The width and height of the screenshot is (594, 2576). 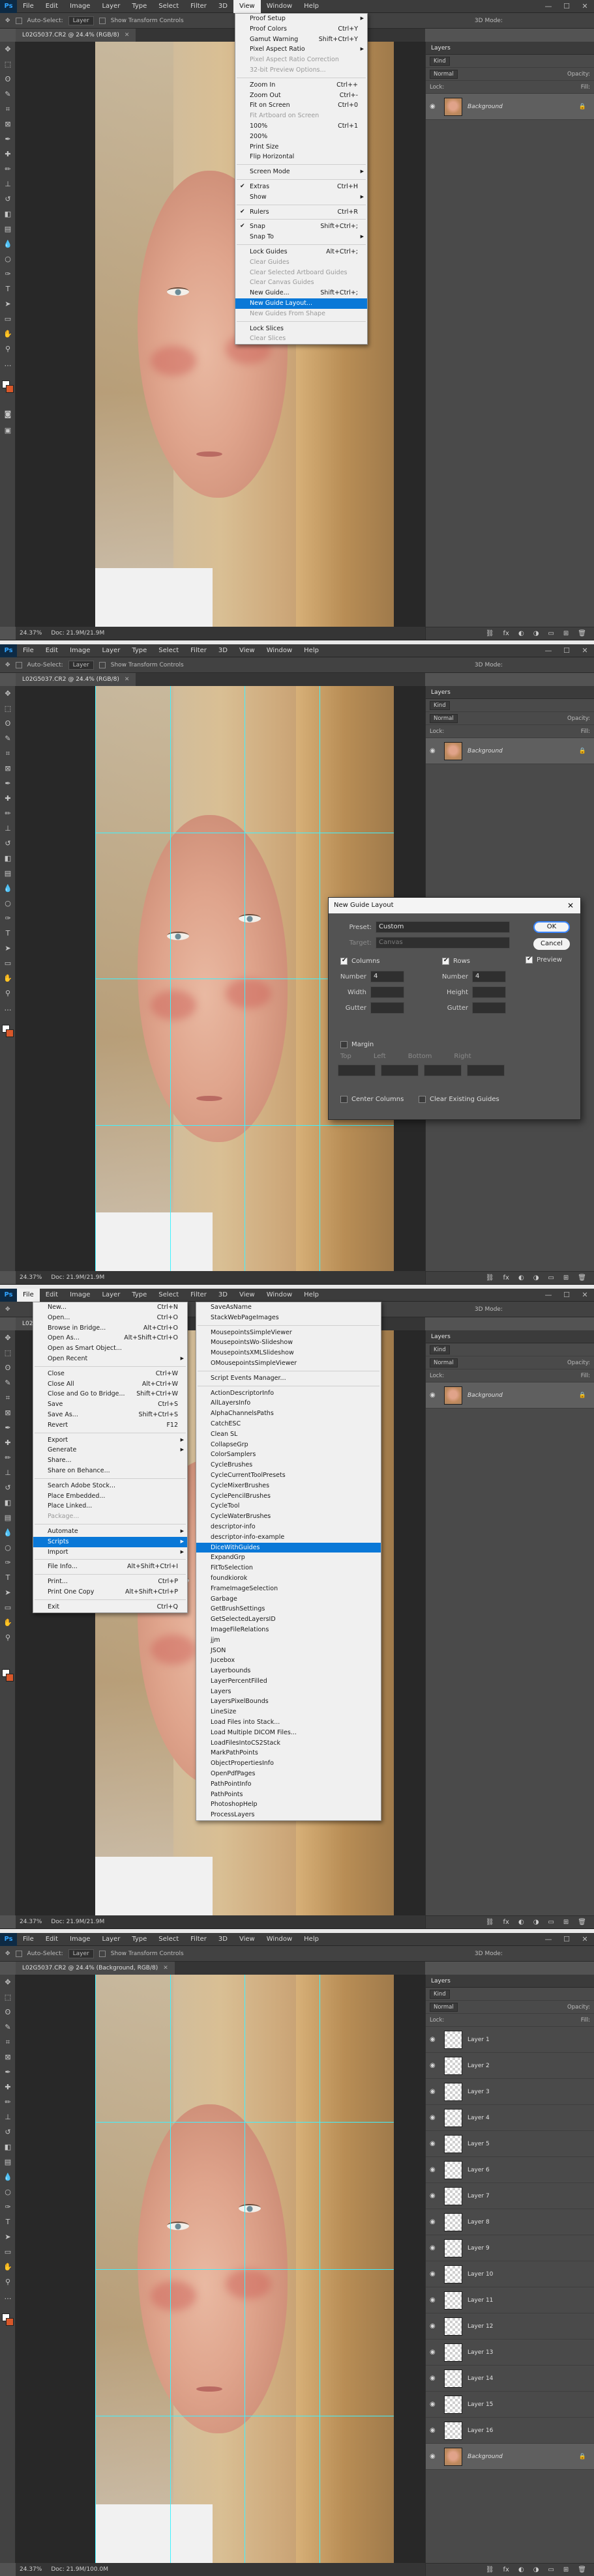 I want to click on scripts-menu-item: CycleTool, so click(x=288, y=1506).